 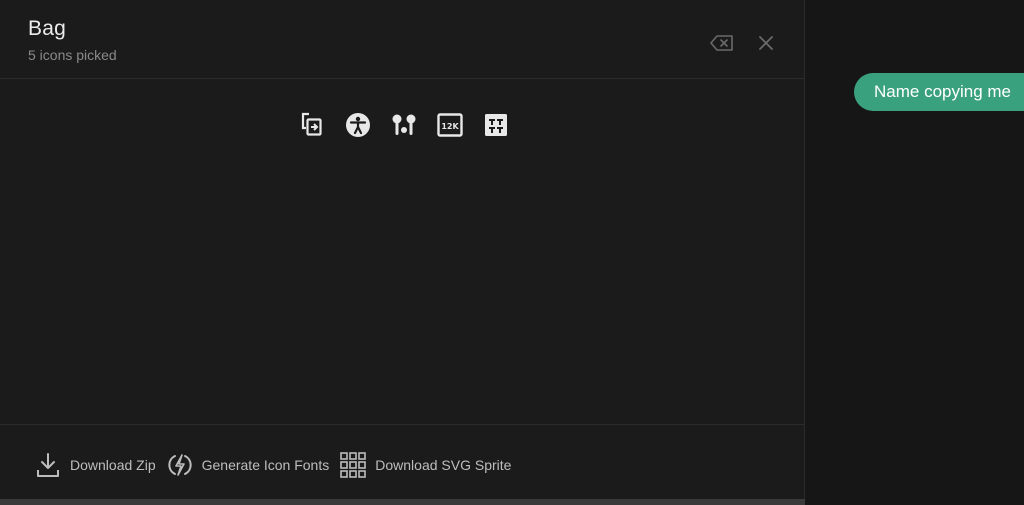 What do you see at coordinates (353, 465) in the screenshot?
I see `sprite-grid-icon` at bounding box center [353, 465].